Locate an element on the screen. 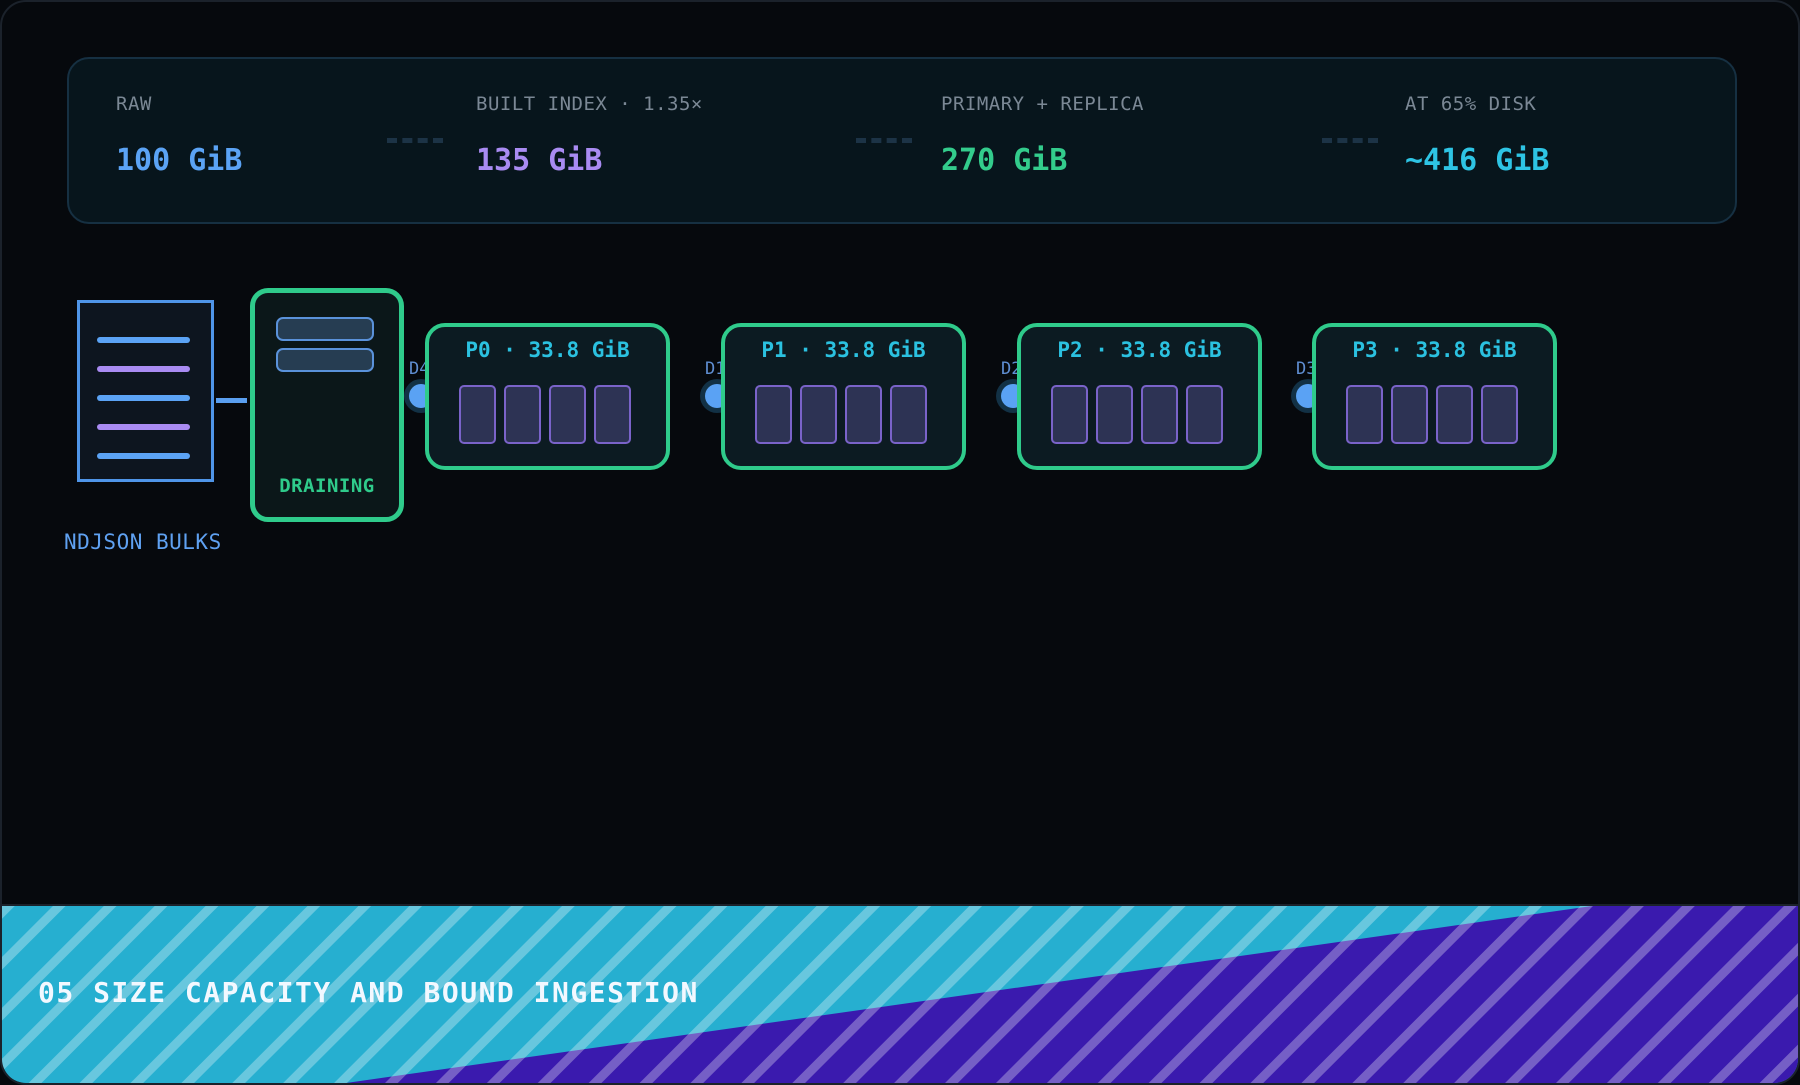 This screenshot has height=1085, width=1800. stat-value: 270 GiB is located at coordinates (1004, 160).